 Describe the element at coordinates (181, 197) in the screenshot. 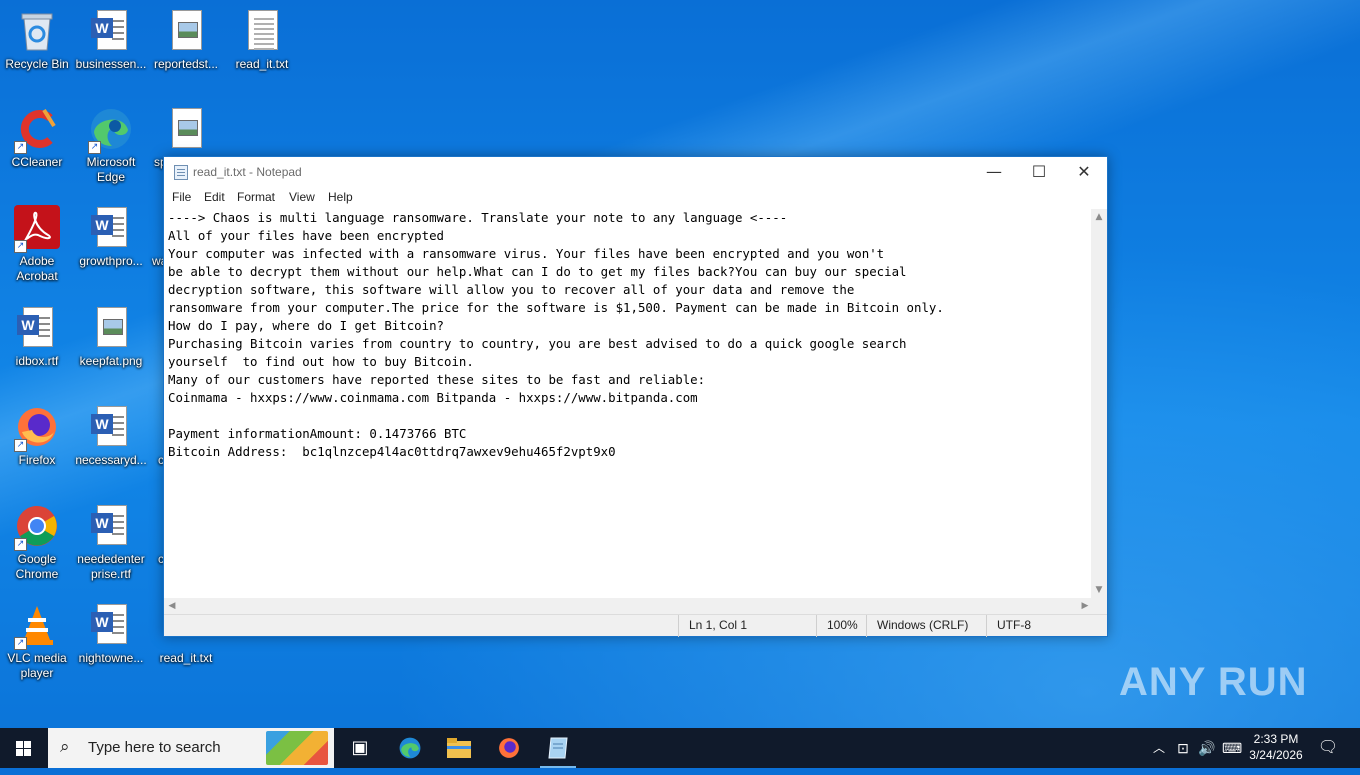

I see `menu-file: File` at that location.